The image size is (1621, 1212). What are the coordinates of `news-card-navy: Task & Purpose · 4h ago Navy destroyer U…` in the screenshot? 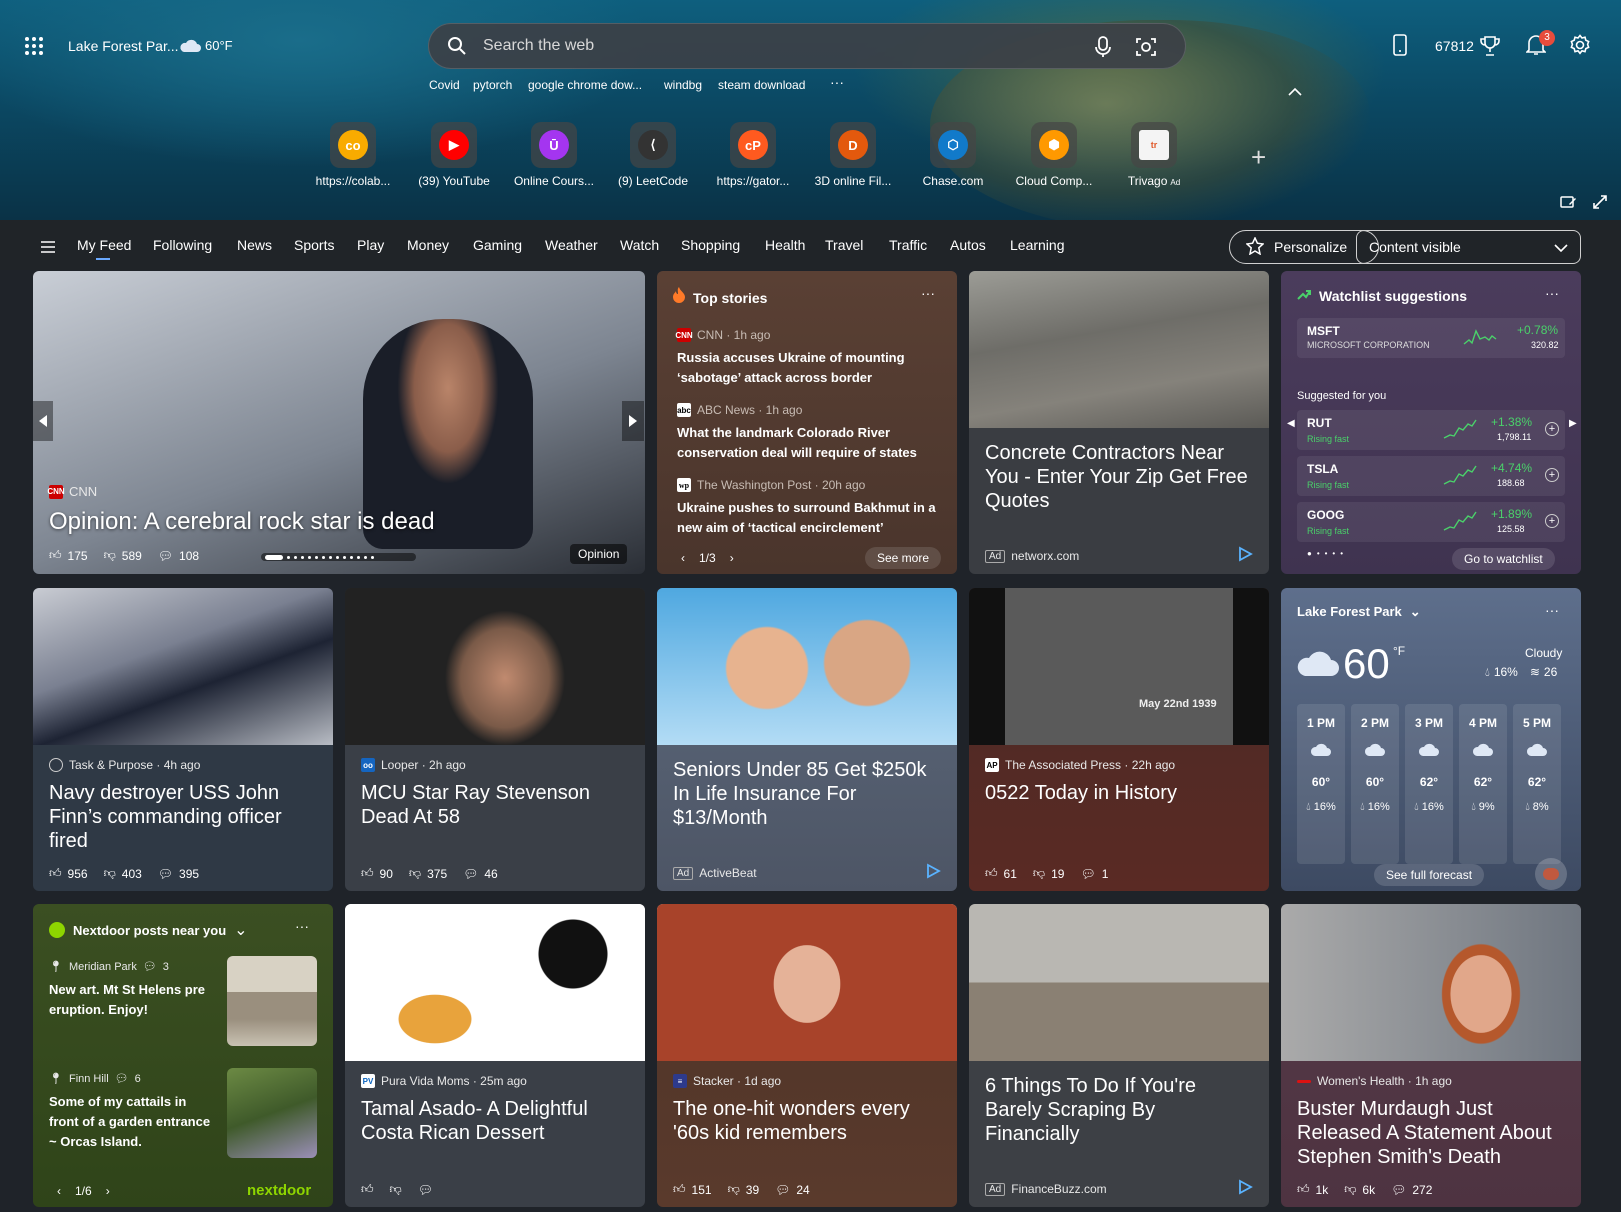 It's located at (183, 739).